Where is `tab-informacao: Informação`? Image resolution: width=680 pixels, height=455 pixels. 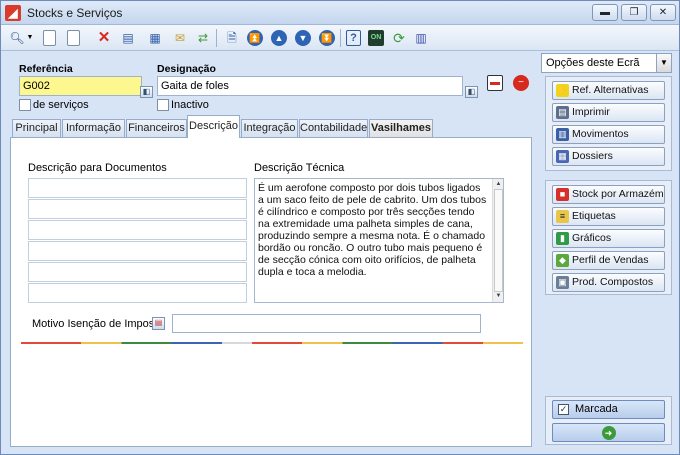
tab-informacao: Informação is located at coordinates (93, 128).